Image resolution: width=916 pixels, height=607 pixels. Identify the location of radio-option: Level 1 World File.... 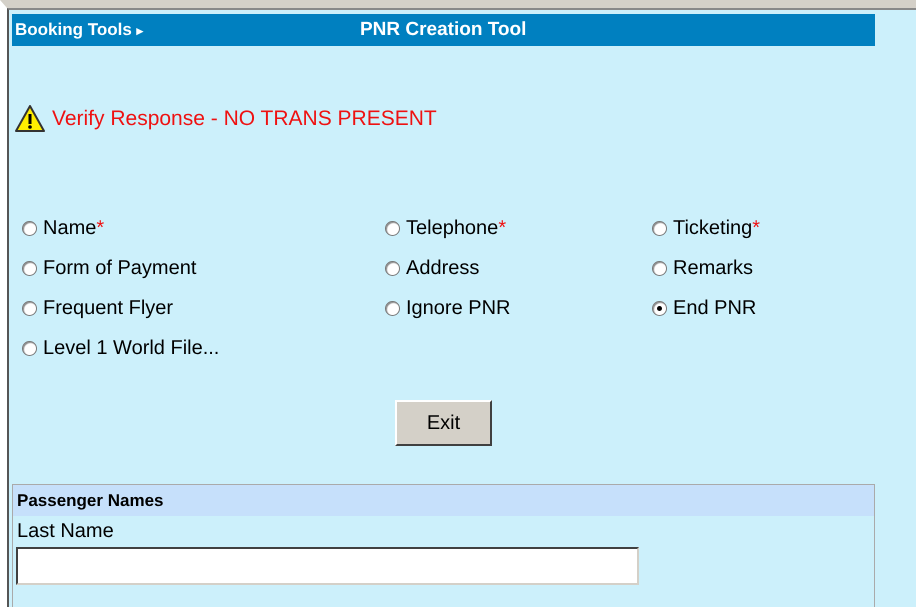
(203, 348).